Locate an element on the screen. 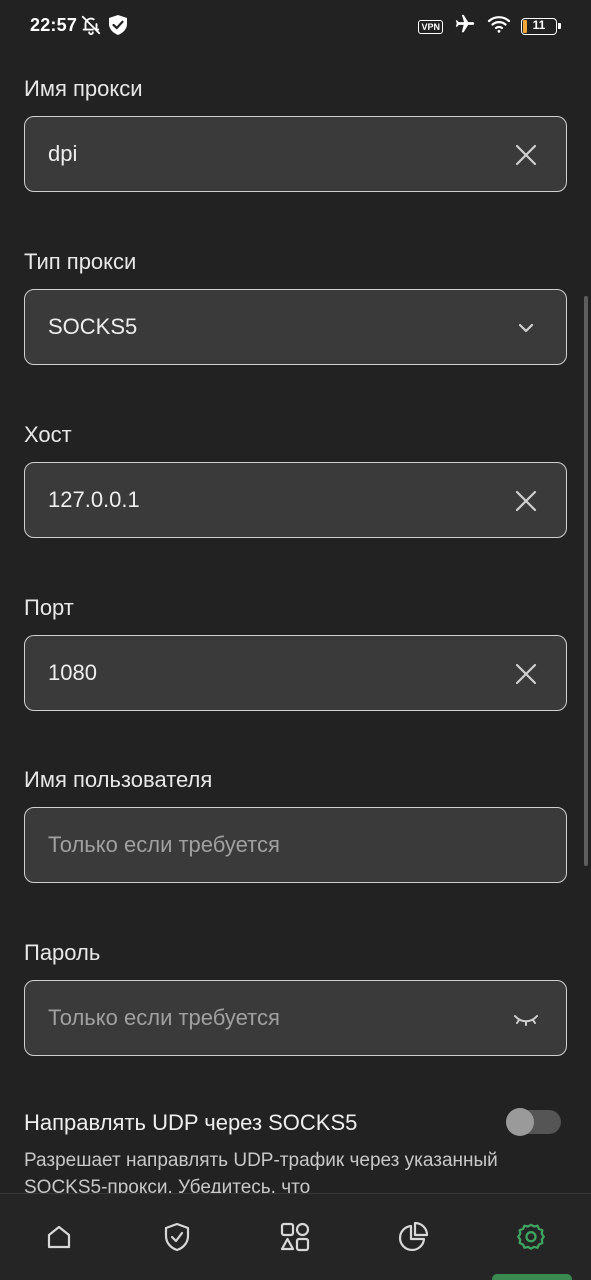 The image size is (591, 1280). wifi-icon is located at coordinates (499, 26).